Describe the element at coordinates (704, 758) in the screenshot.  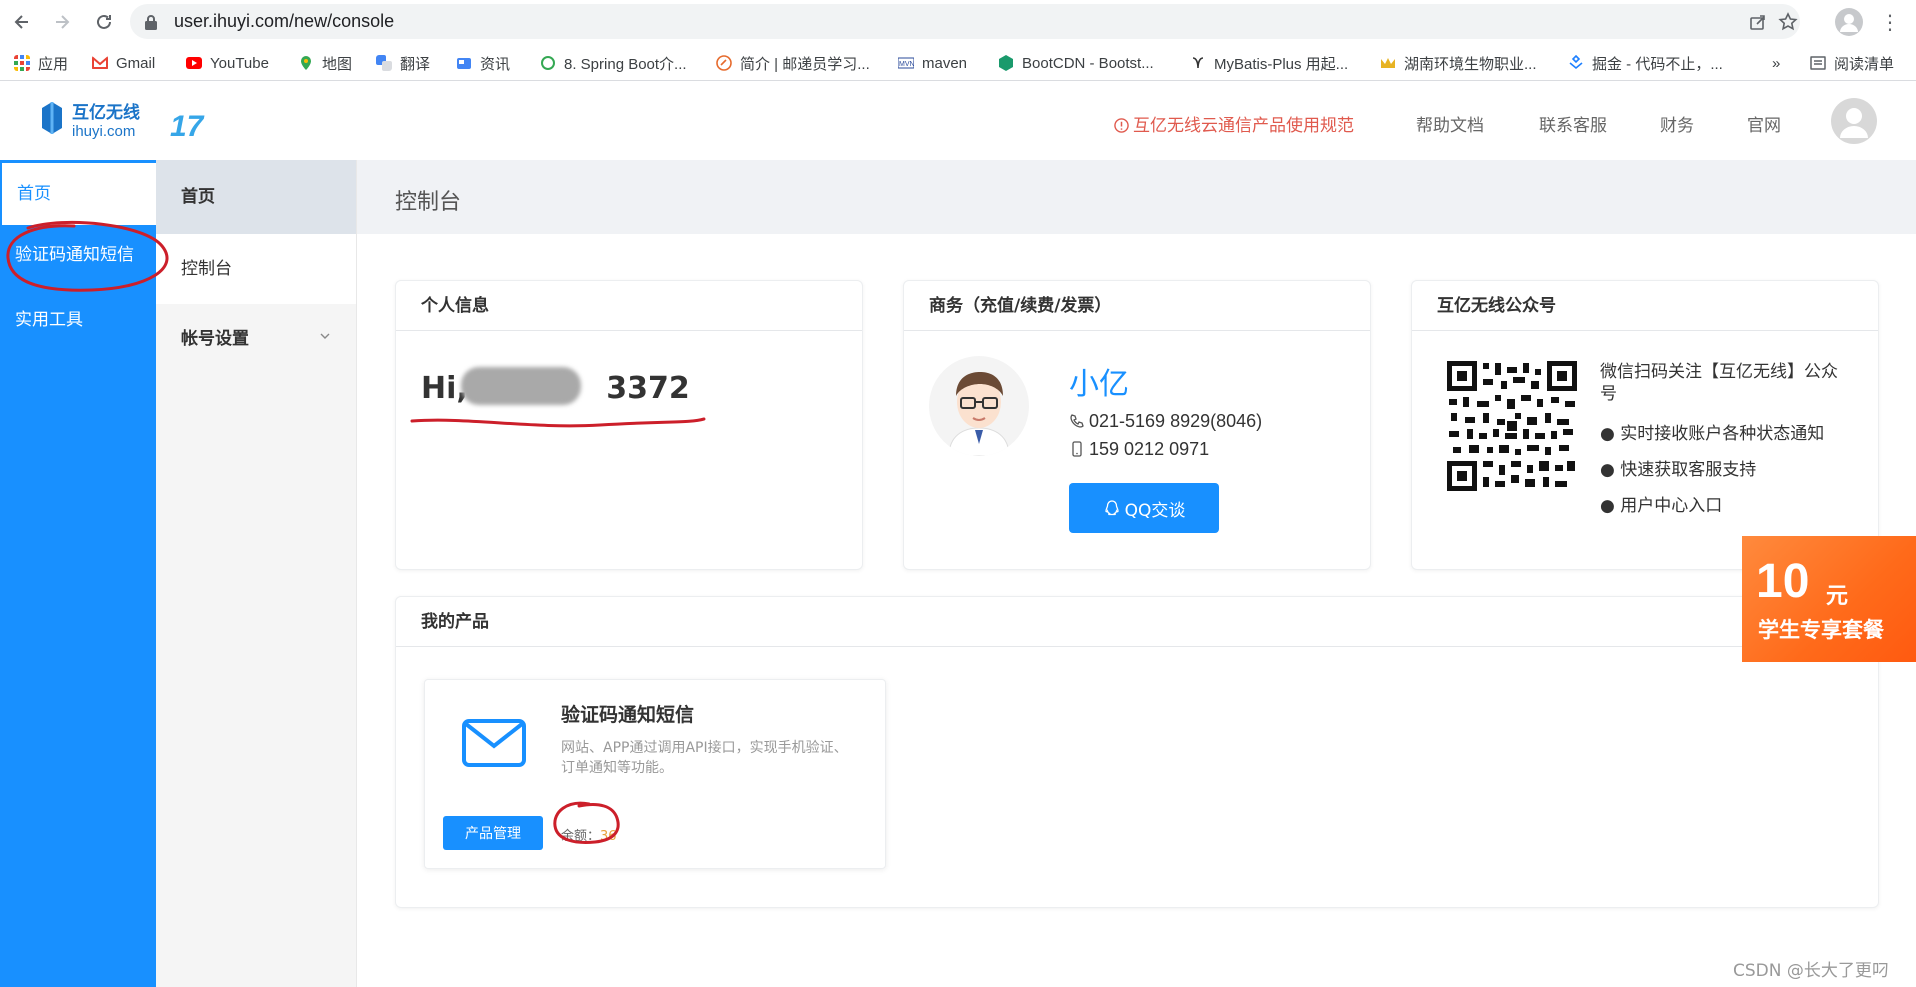
I see `product-description: 网站、APP通过调用API接口，实现手机验证、订单通知等功能。` at that location.